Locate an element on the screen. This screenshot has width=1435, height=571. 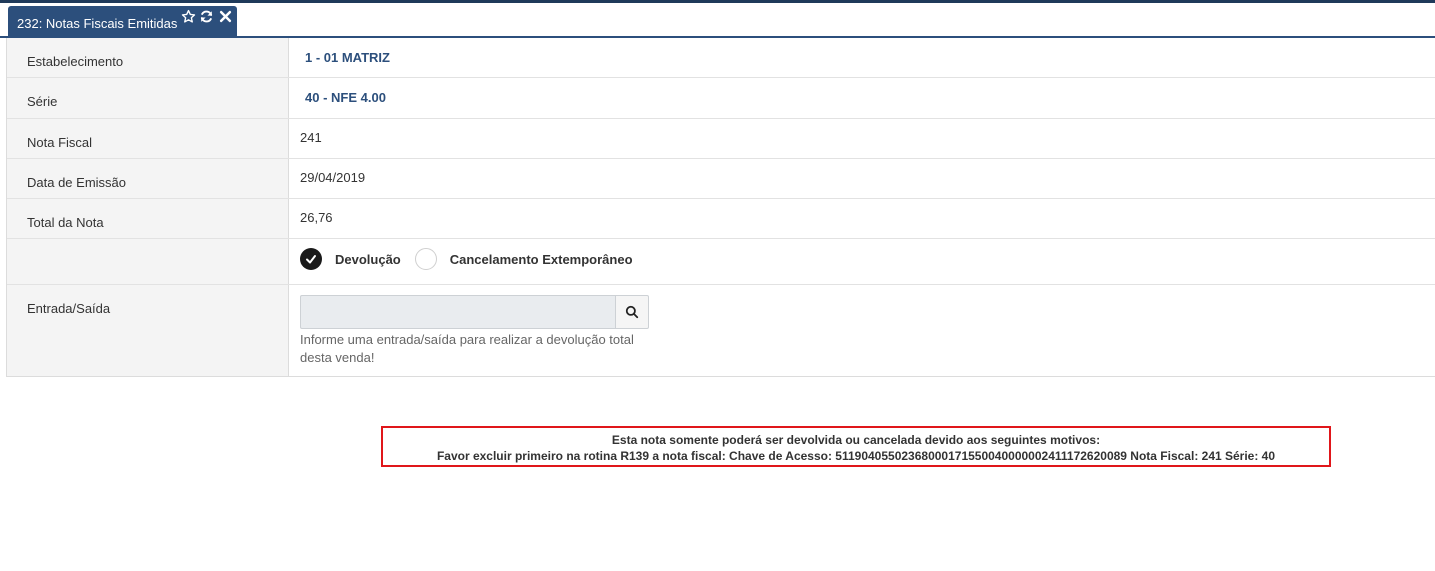
entrada-saida-search-box is located at coordinates (474, 312).